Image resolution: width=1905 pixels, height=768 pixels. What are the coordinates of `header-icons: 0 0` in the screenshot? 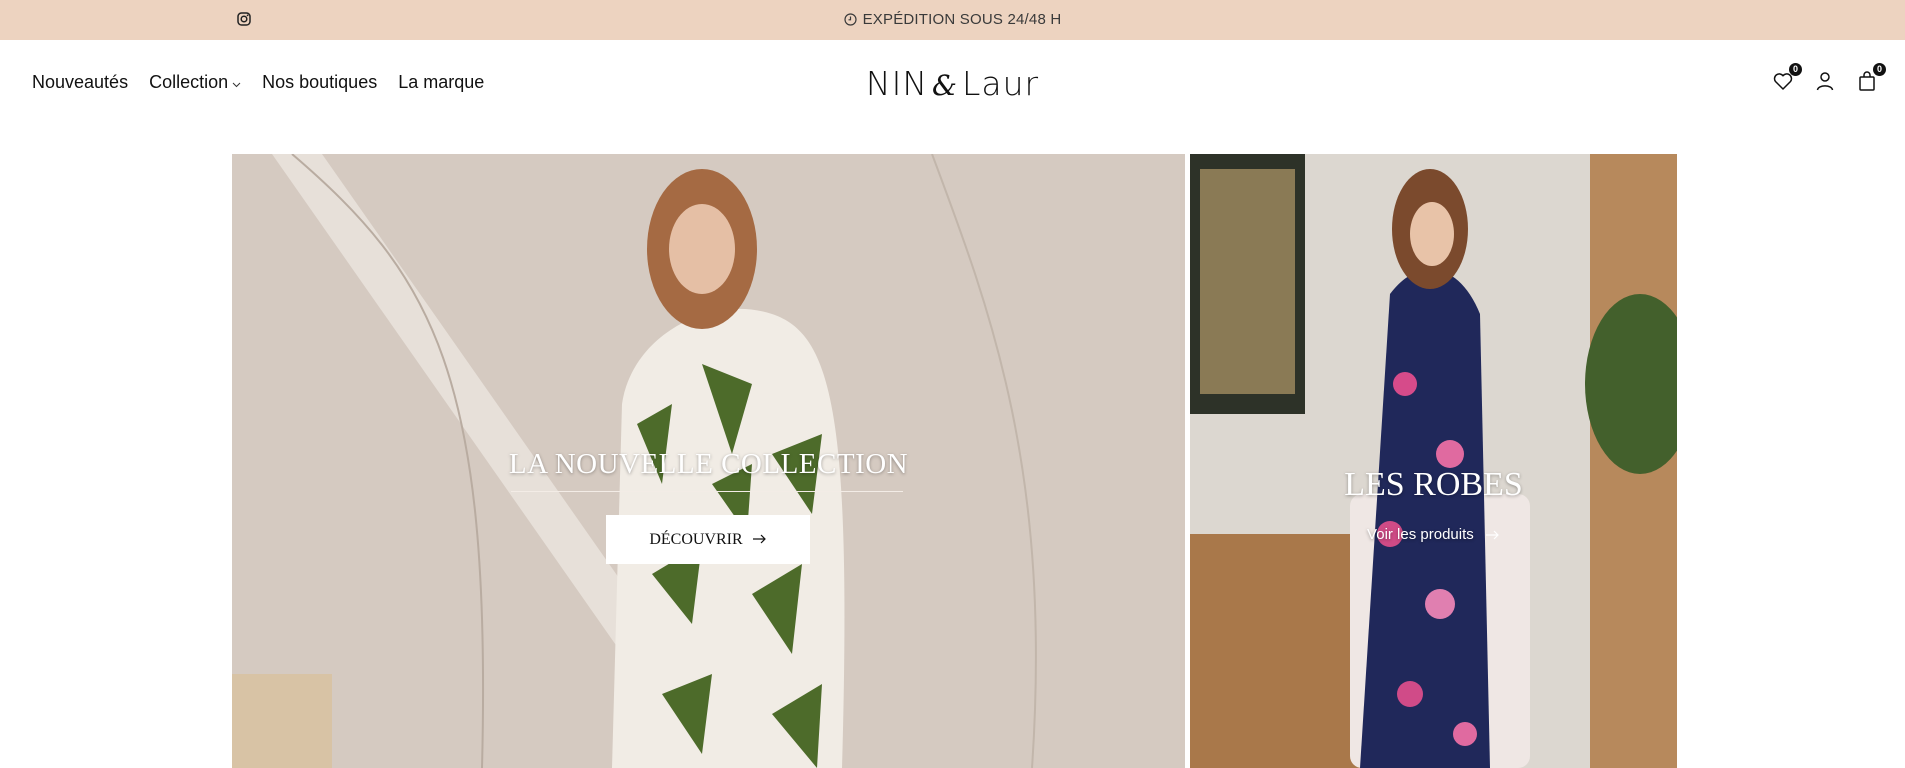 It's located at (1828, 78).